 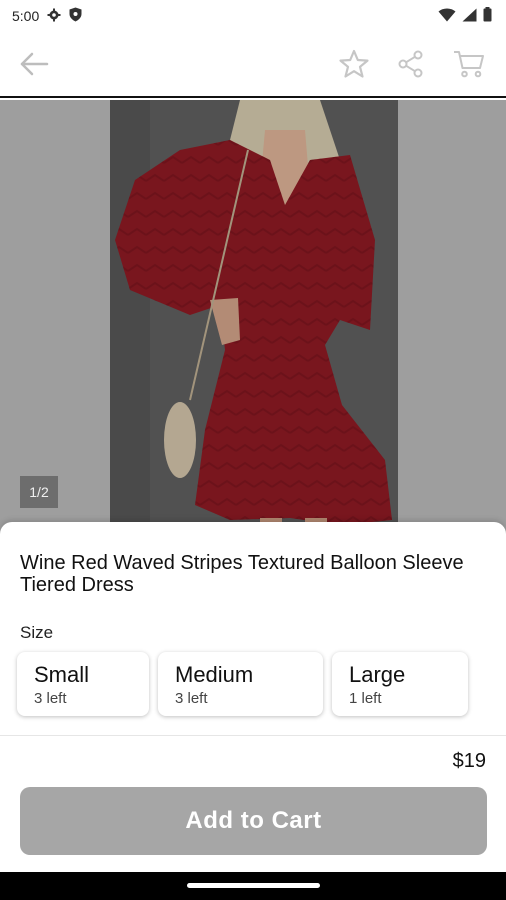 What do you see at coordinates (62, 674) in the screenshot?
I see `size-option-name: Small` at bounding box center [62, 674].